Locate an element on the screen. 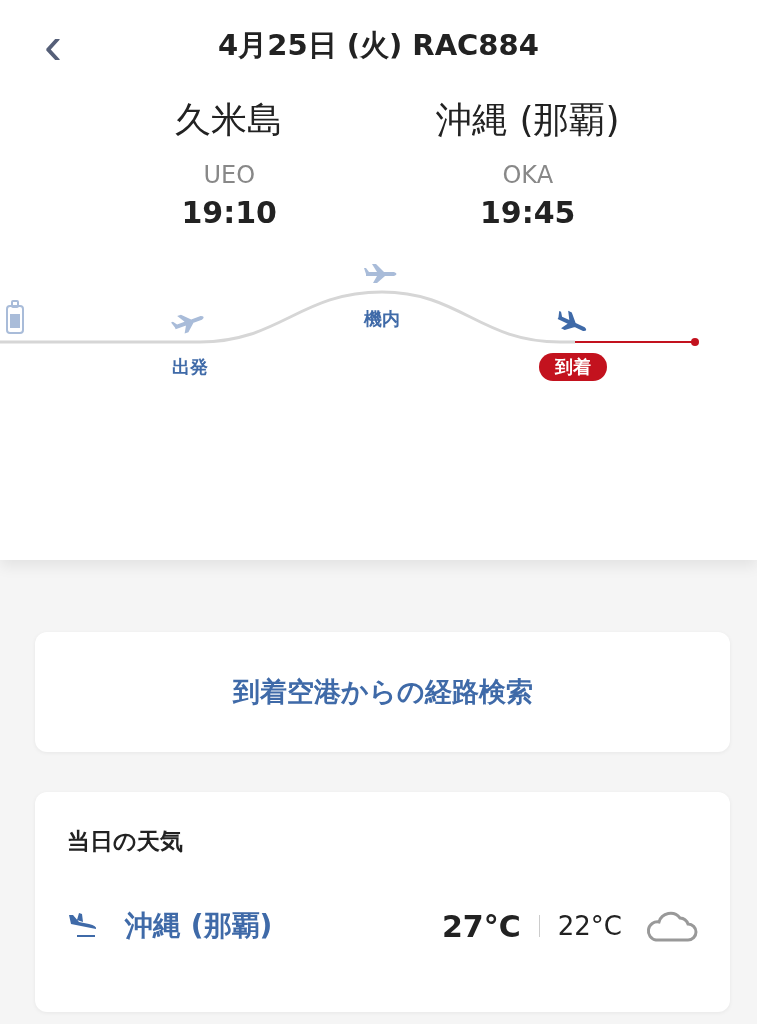 This screenshot has width=757, height=1024. stage-label: 機内 is located at coordinates (382, 319).